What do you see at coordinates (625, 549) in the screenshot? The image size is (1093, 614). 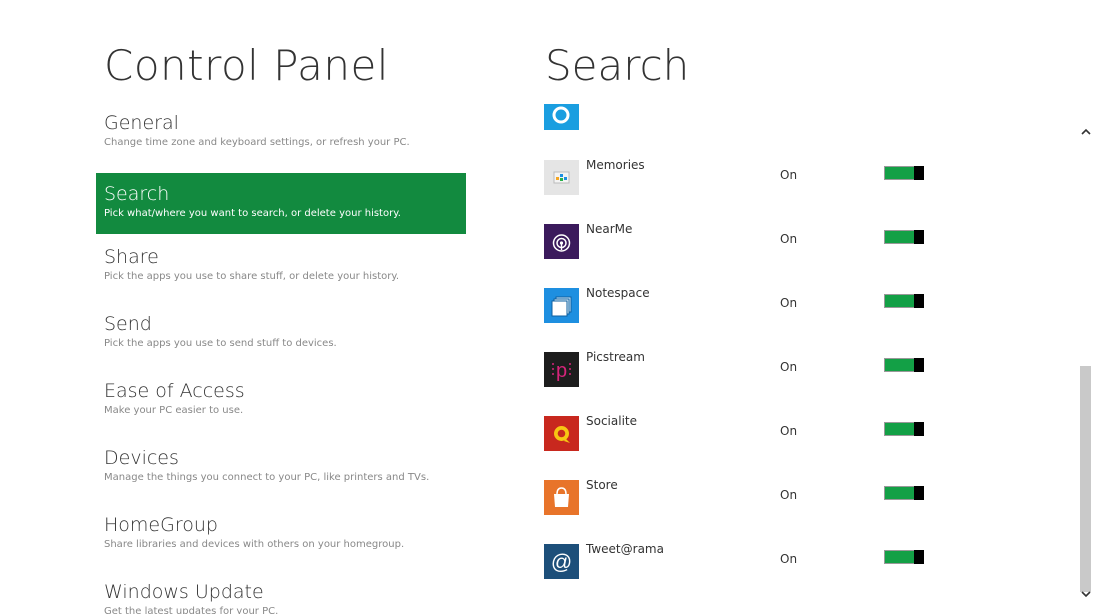 I see `app-name: Tweet@rama` at bounding box center [625, 549].